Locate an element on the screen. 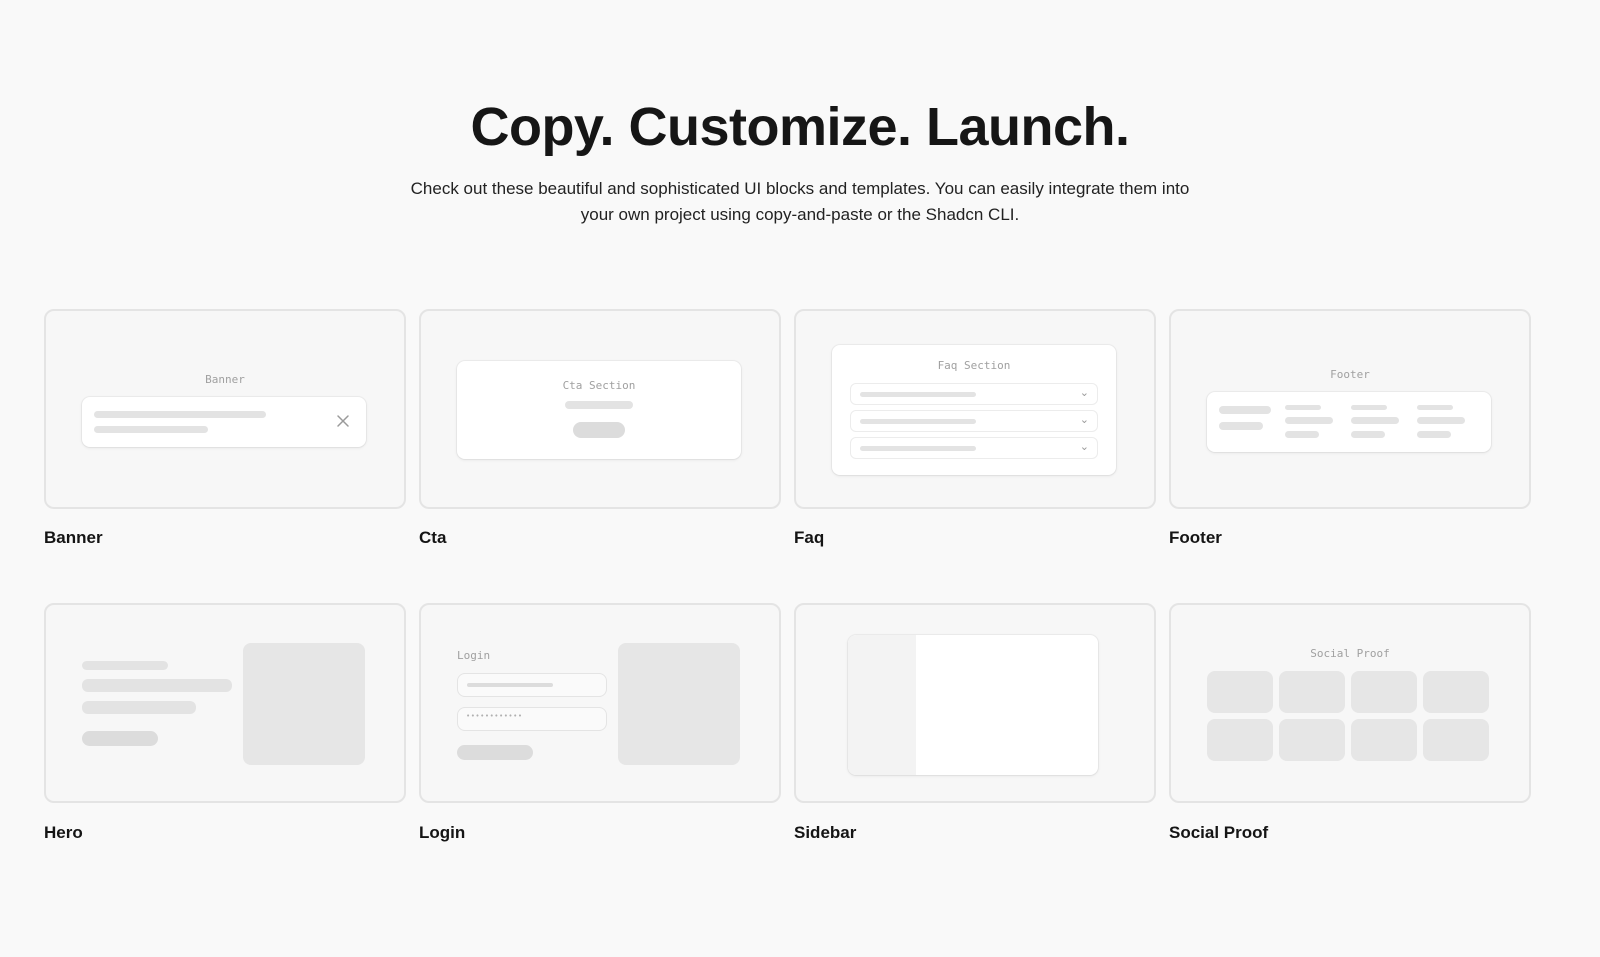 This screenshot has width=1600, height=957. faq-preview-panel: Faq Section ⌄ ⌄ ⌄ is located at coordinates (974, 410).